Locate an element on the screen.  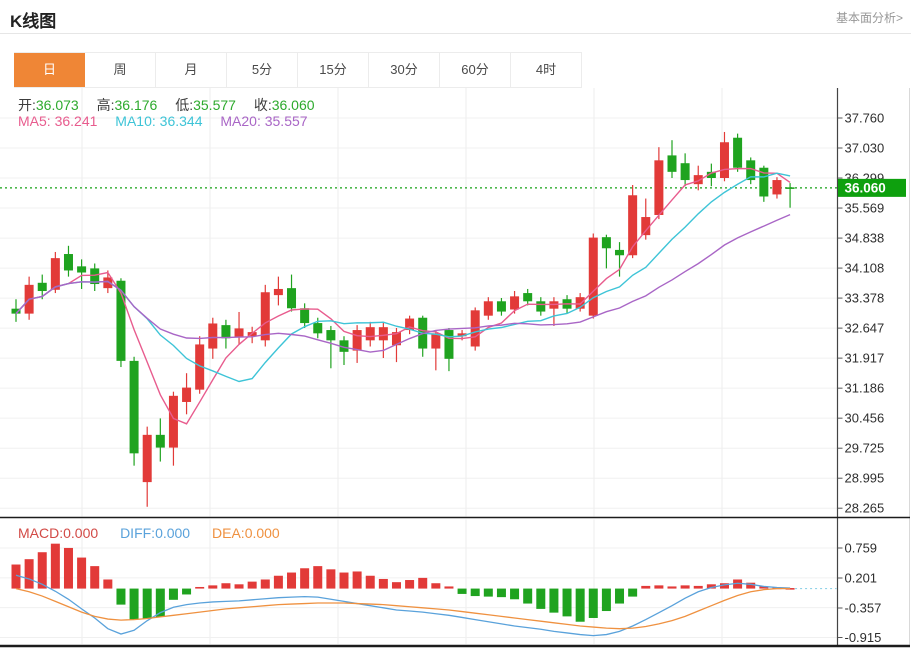
svg-text: 35.569 is located at coordinates (865, 208).